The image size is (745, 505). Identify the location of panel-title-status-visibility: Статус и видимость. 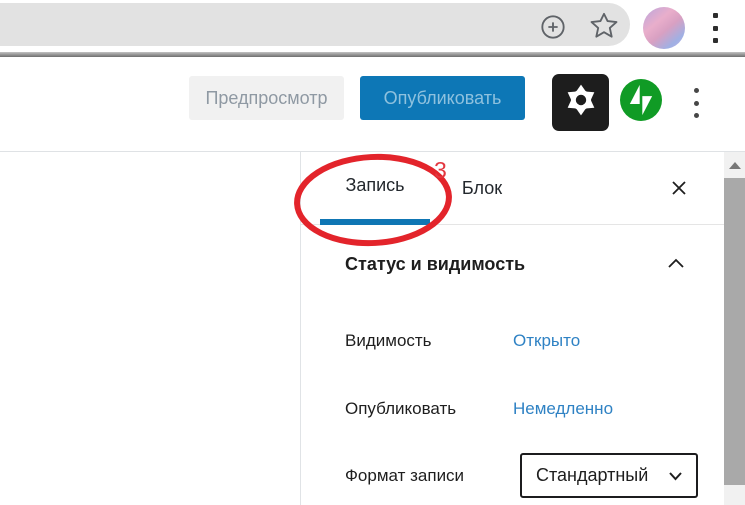
(435, 264).